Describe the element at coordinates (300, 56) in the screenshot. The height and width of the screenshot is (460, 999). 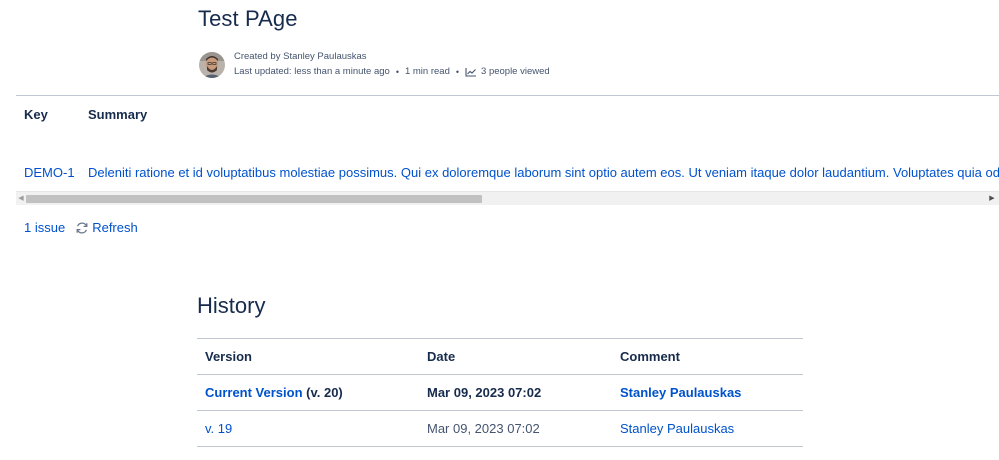
I see `created-by-text: Created by Stanley Paulauskas` at that location.